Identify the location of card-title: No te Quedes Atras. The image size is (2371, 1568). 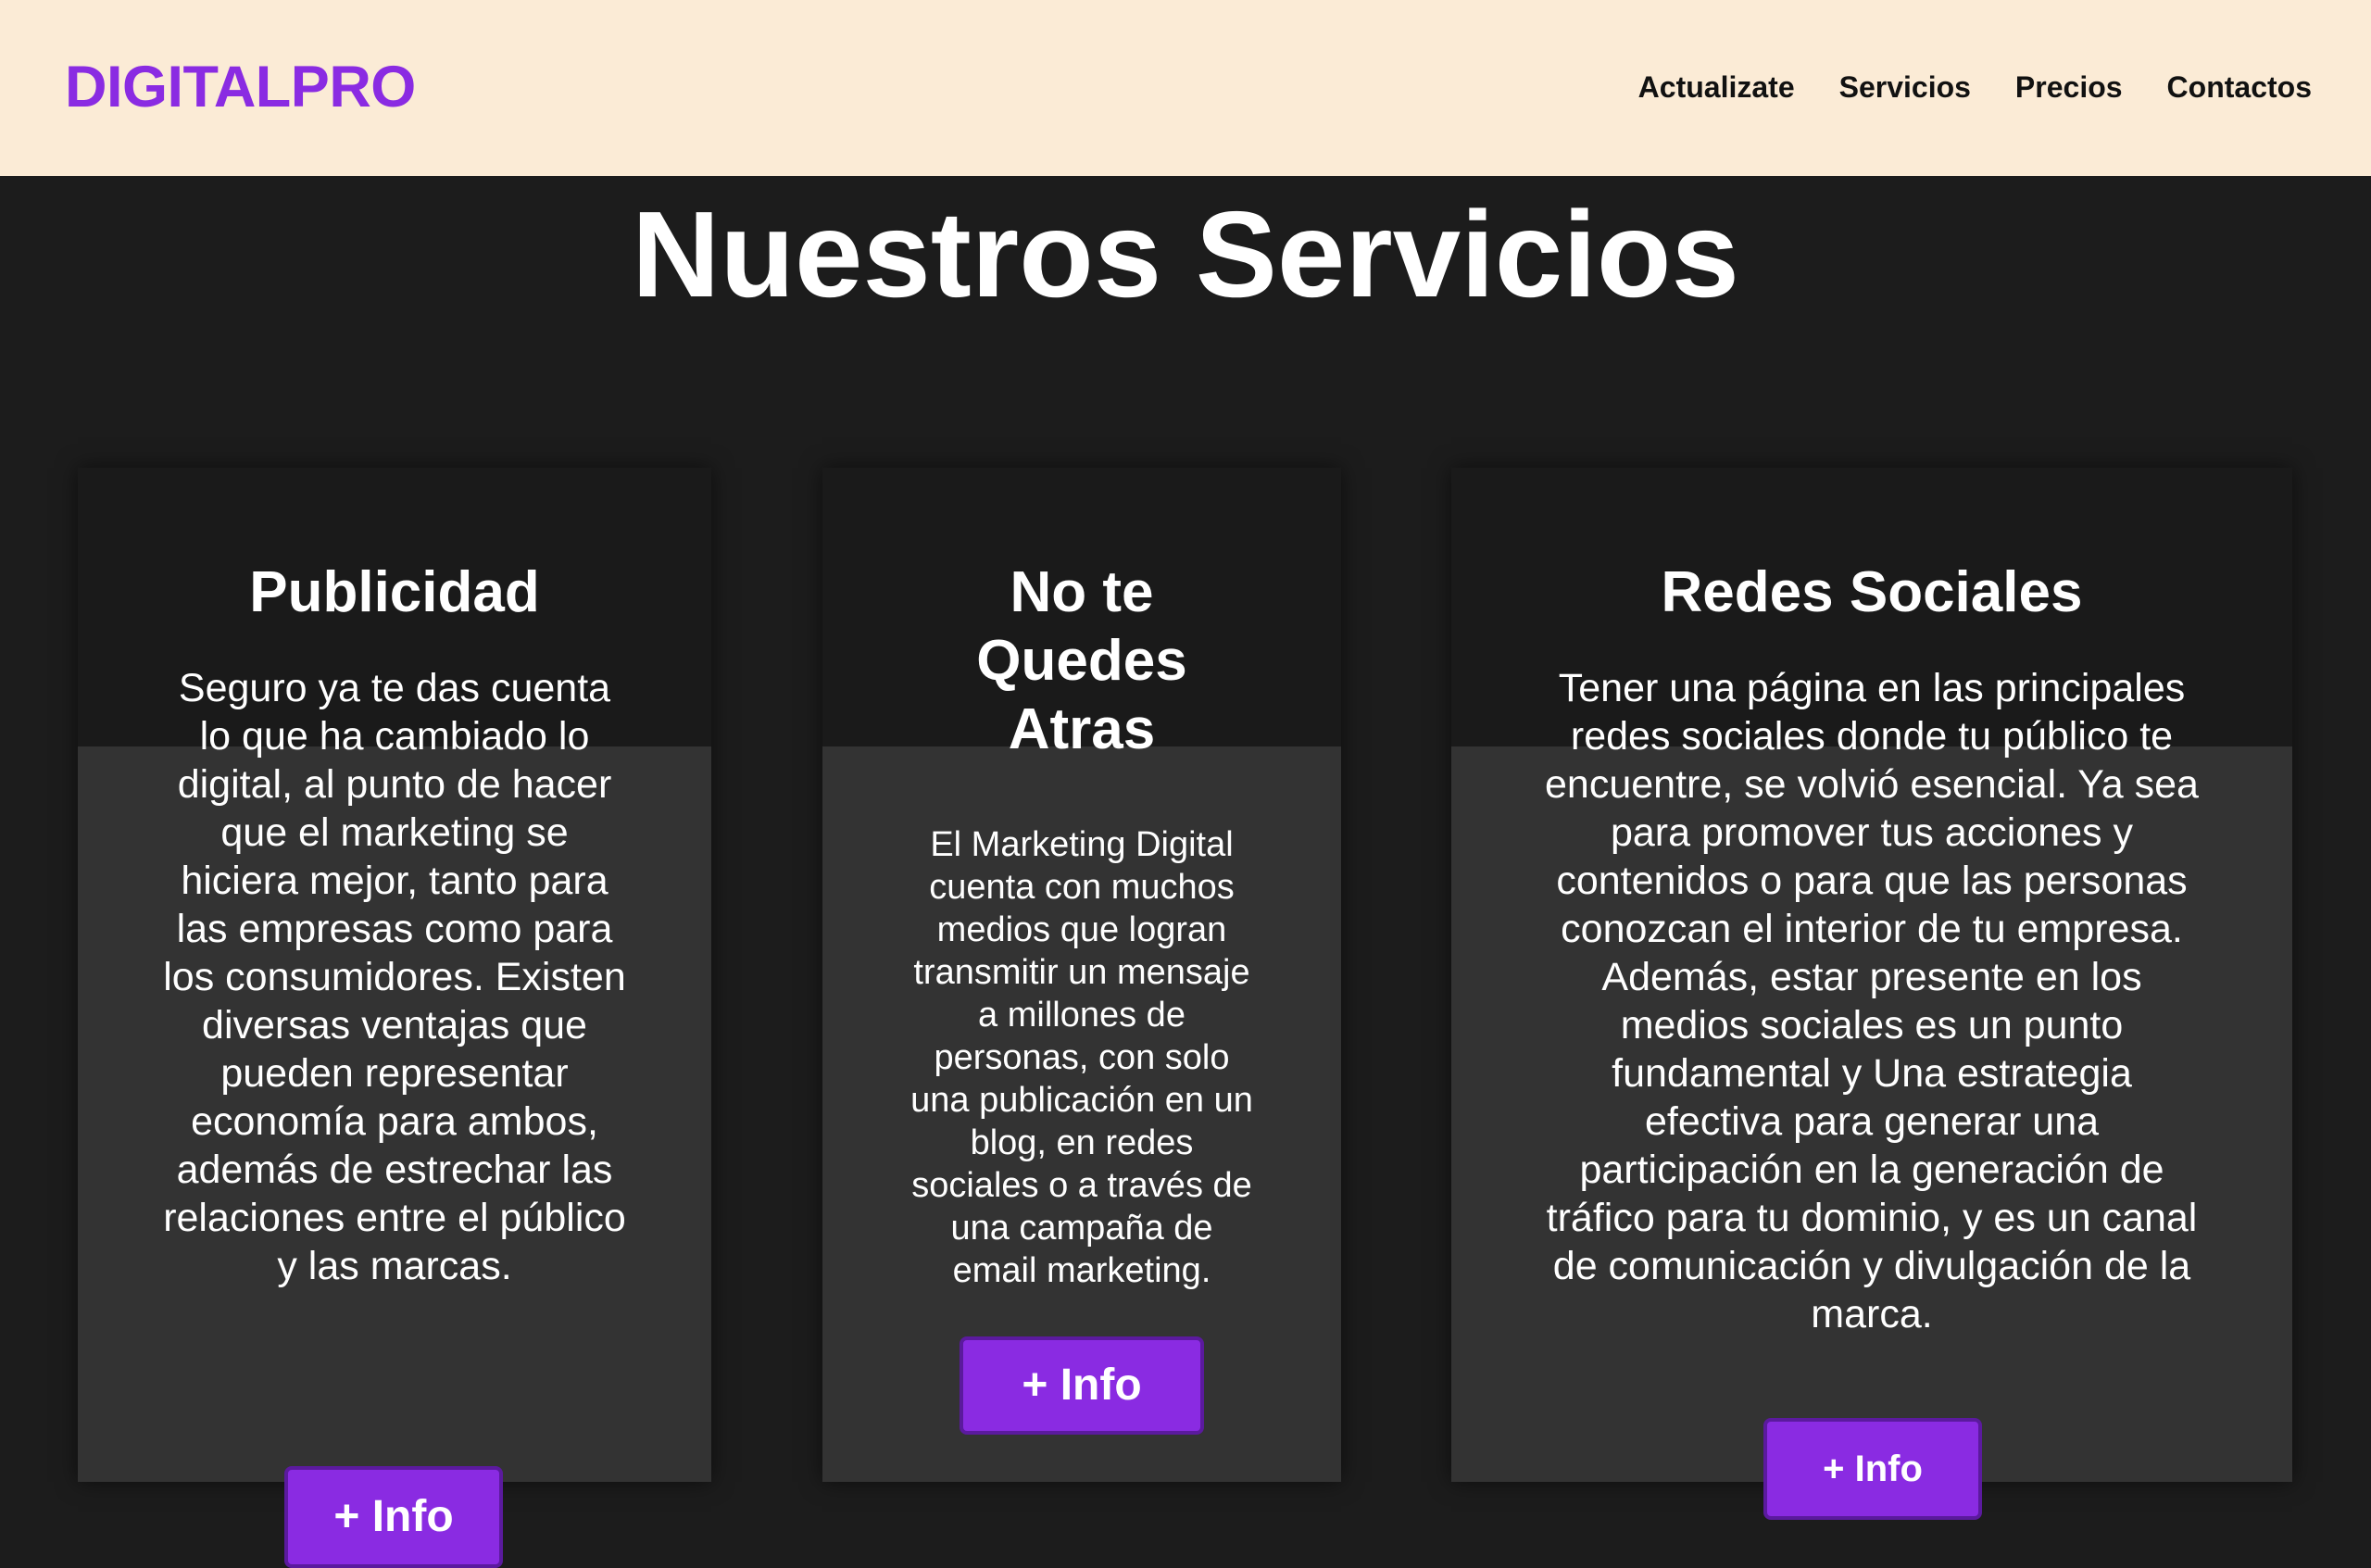
(1081, 660).